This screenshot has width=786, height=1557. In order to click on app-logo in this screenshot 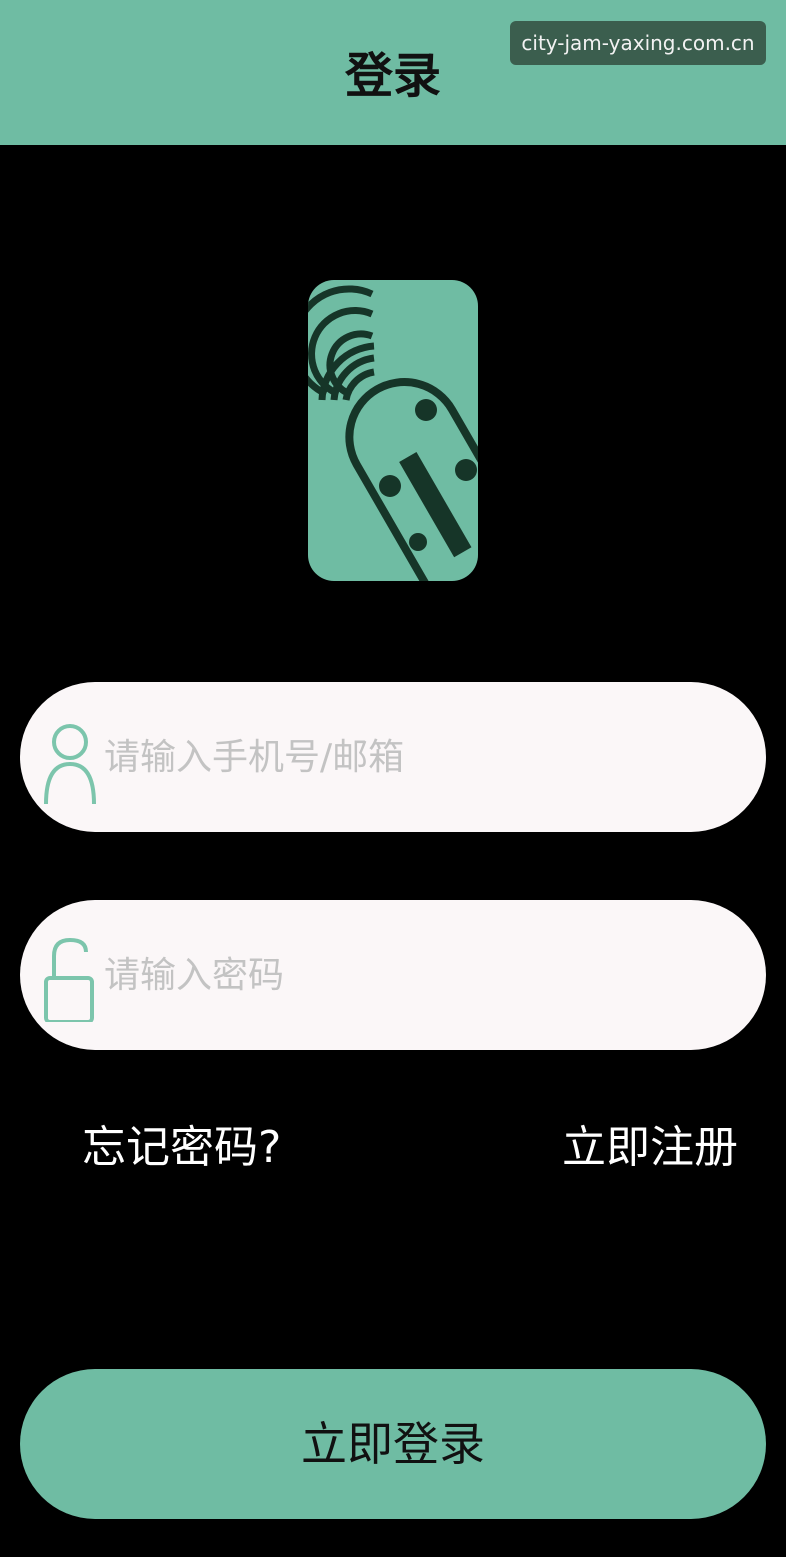, I will do `click(393, 430)`.